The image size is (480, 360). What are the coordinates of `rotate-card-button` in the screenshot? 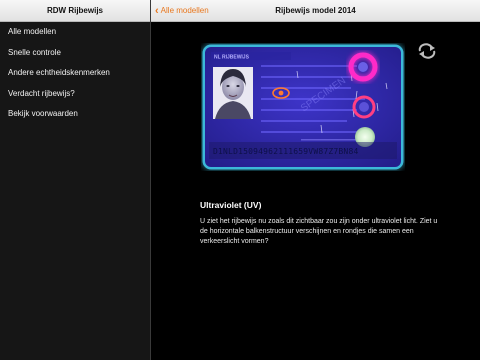 It's located at (427, 51).